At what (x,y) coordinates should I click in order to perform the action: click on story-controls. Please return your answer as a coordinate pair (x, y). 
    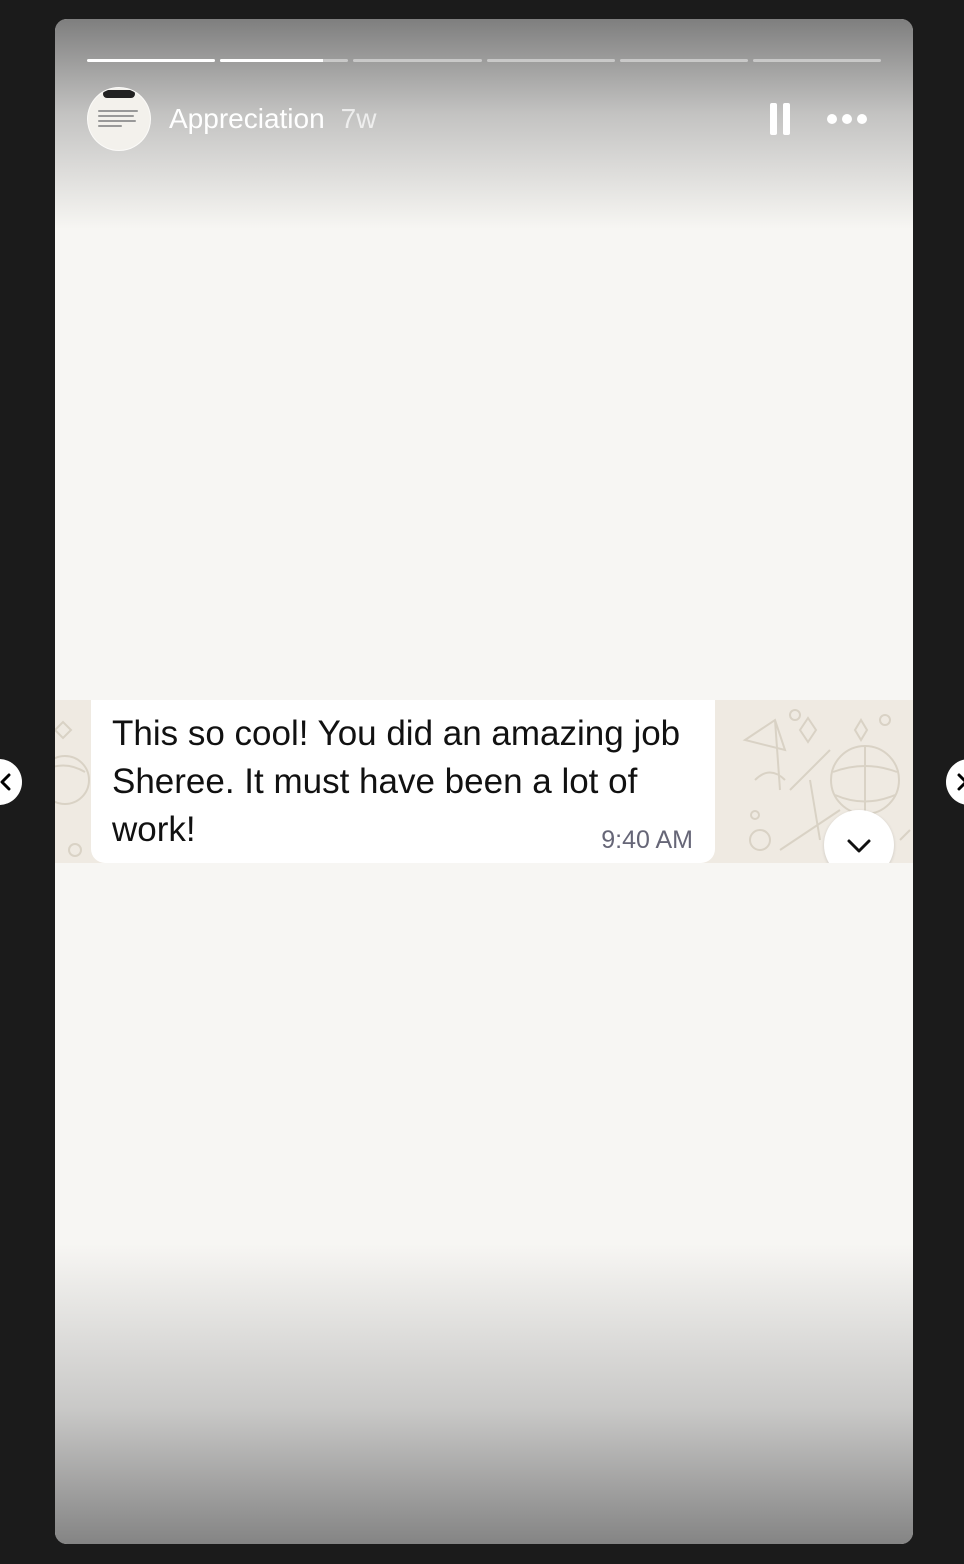
    Looking at the image, I should click on (825, 119).